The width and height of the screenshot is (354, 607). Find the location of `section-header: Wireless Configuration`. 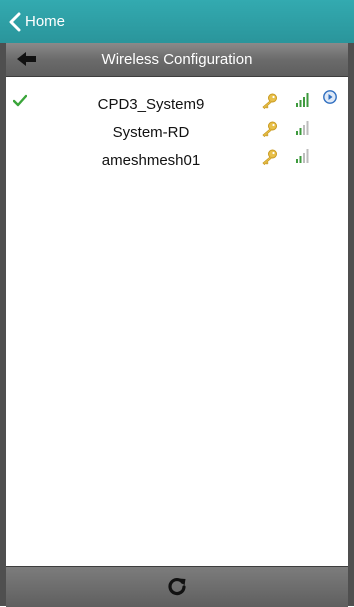

section-header: Wireless Configuration is located at coordinates (177, 60).